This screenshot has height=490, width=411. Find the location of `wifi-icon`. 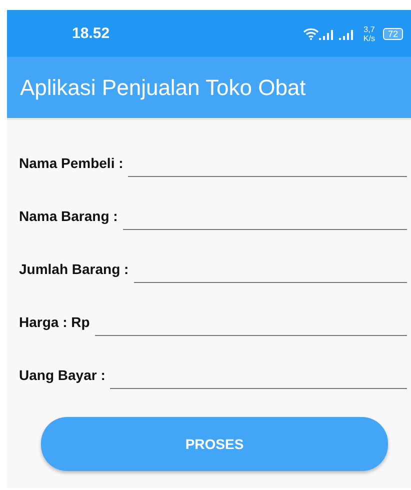

wifi-icon is located at coordinates (311, 34).